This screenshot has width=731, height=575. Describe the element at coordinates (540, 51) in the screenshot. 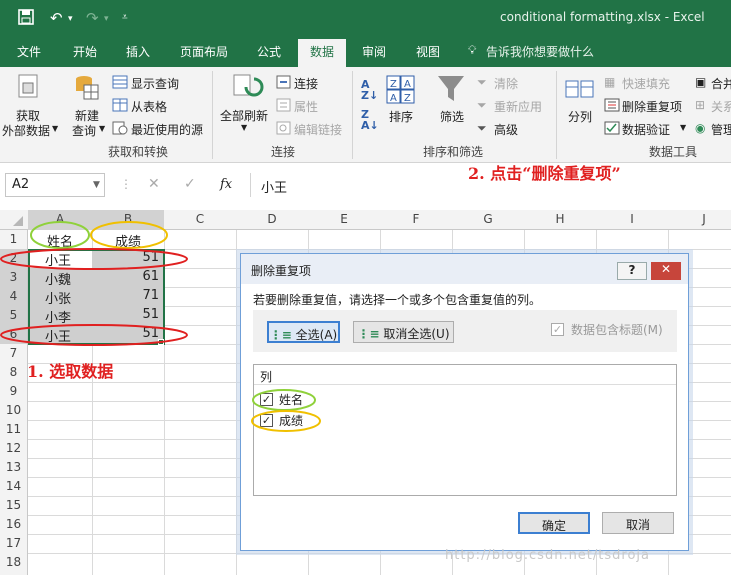

I see `tell-me-search: 告诉我你想要做什么` at that location.